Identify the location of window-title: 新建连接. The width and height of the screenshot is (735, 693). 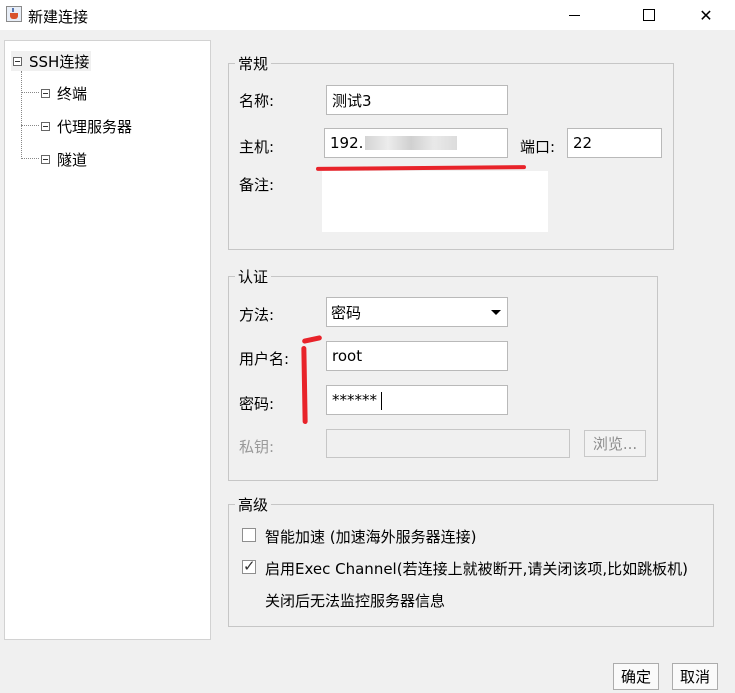
(58, 17).